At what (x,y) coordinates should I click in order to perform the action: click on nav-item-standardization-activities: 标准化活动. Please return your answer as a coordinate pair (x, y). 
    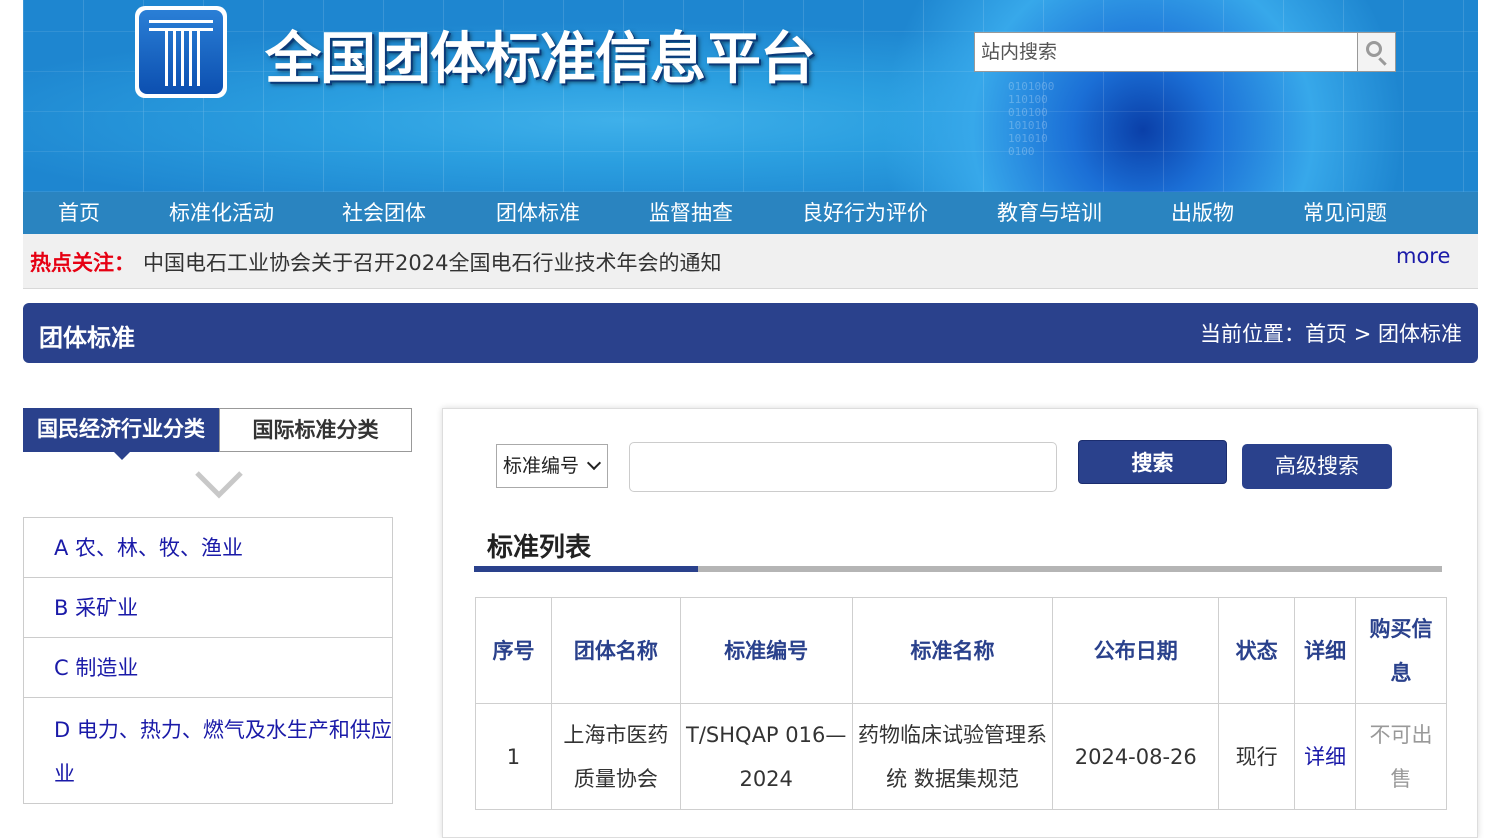
    Looking at the image, I should click on (221, 213).